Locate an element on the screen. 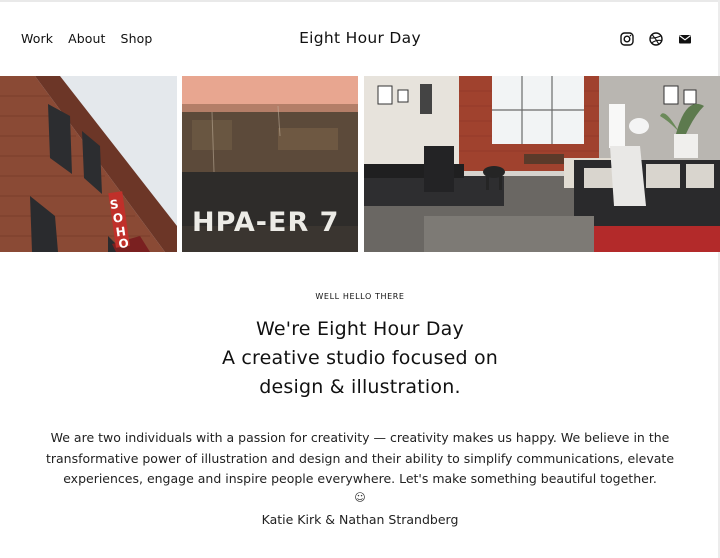  site-header: Work About Shop Eight Hour Day is located at coordinates (360, 38).